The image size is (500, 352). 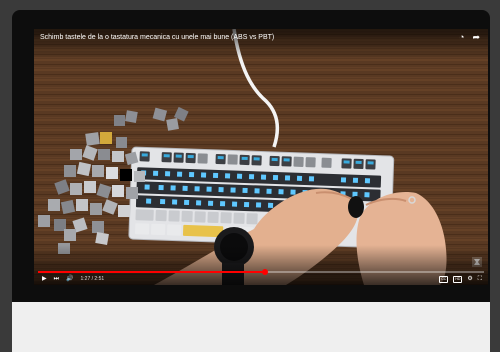 I want to click on subtitles-icon: CC, so click(x=444, y=279).